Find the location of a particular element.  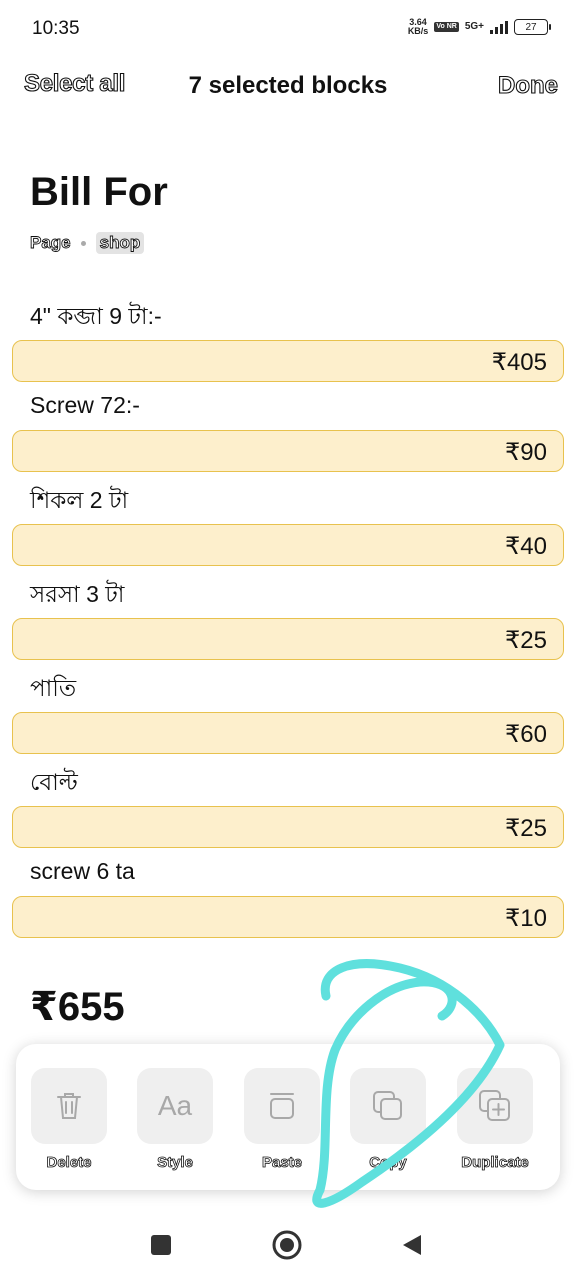

battery-level: 27 is located at coordinates (531, 27).